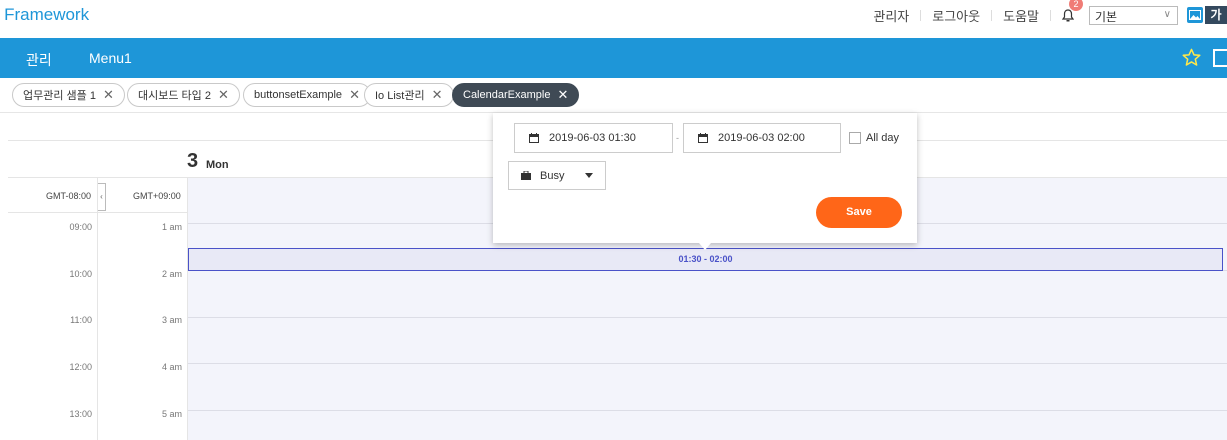  Describe the element at coordinates (171, 414) in the screenshot. I see `time-label: 5 am` at that location.